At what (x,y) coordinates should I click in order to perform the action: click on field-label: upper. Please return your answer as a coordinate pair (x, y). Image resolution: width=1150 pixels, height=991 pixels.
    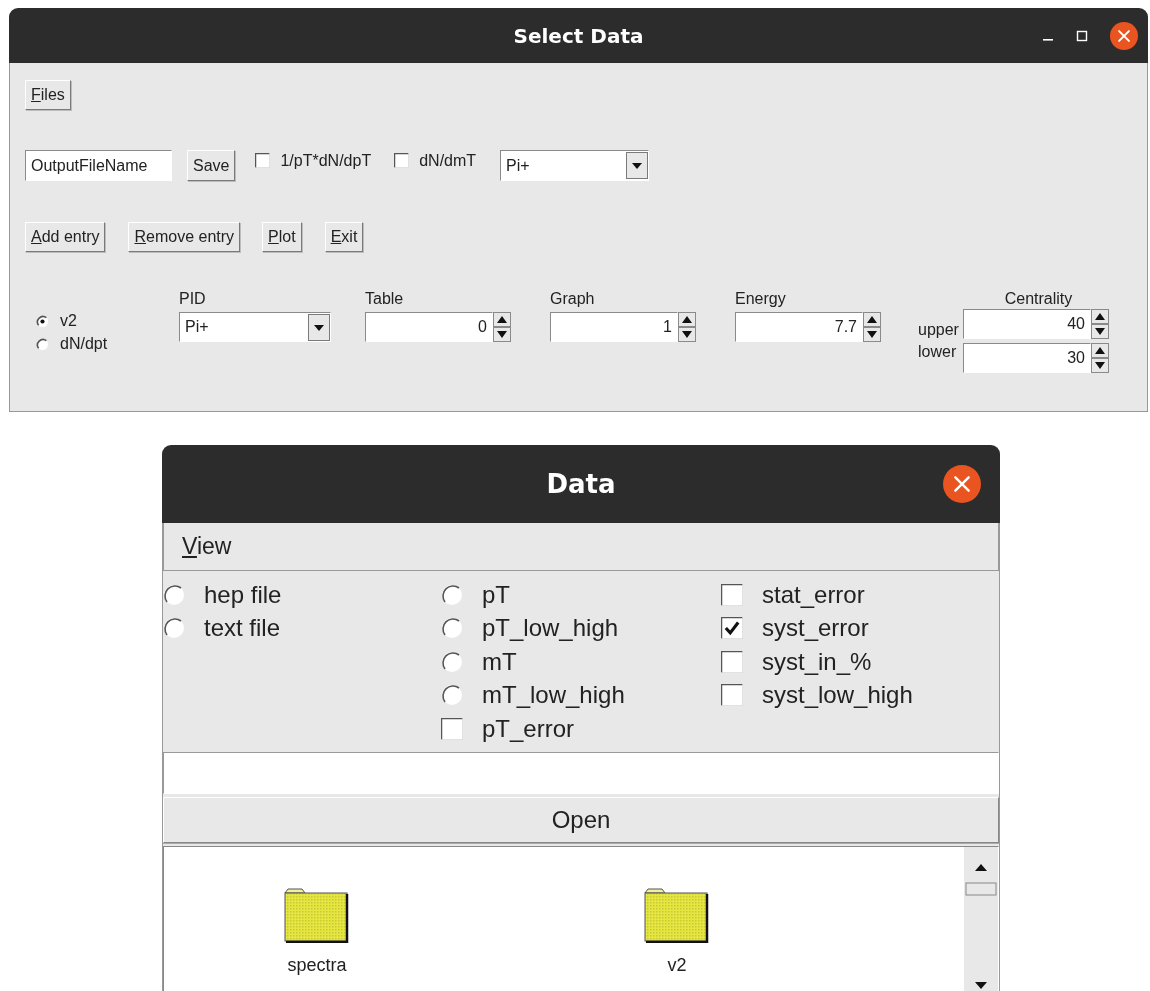
    Looking at the image, I should click on (938, 330).